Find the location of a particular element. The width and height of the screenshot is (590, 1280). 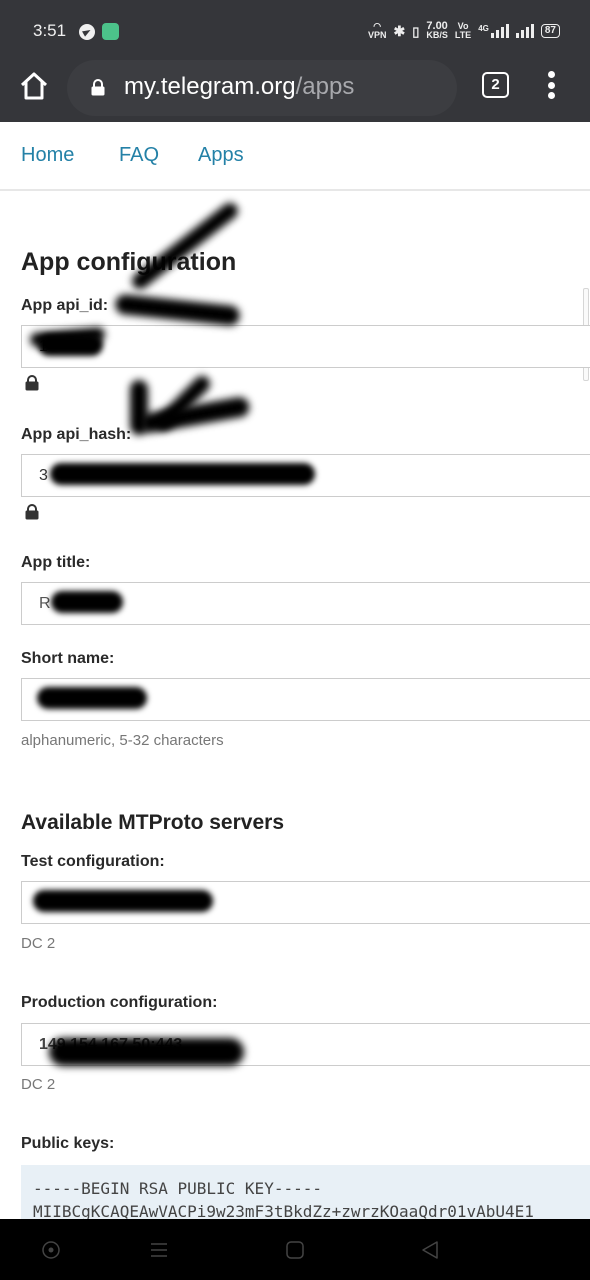

api-id-label: App api_id: is located at coordinates (65, 305).